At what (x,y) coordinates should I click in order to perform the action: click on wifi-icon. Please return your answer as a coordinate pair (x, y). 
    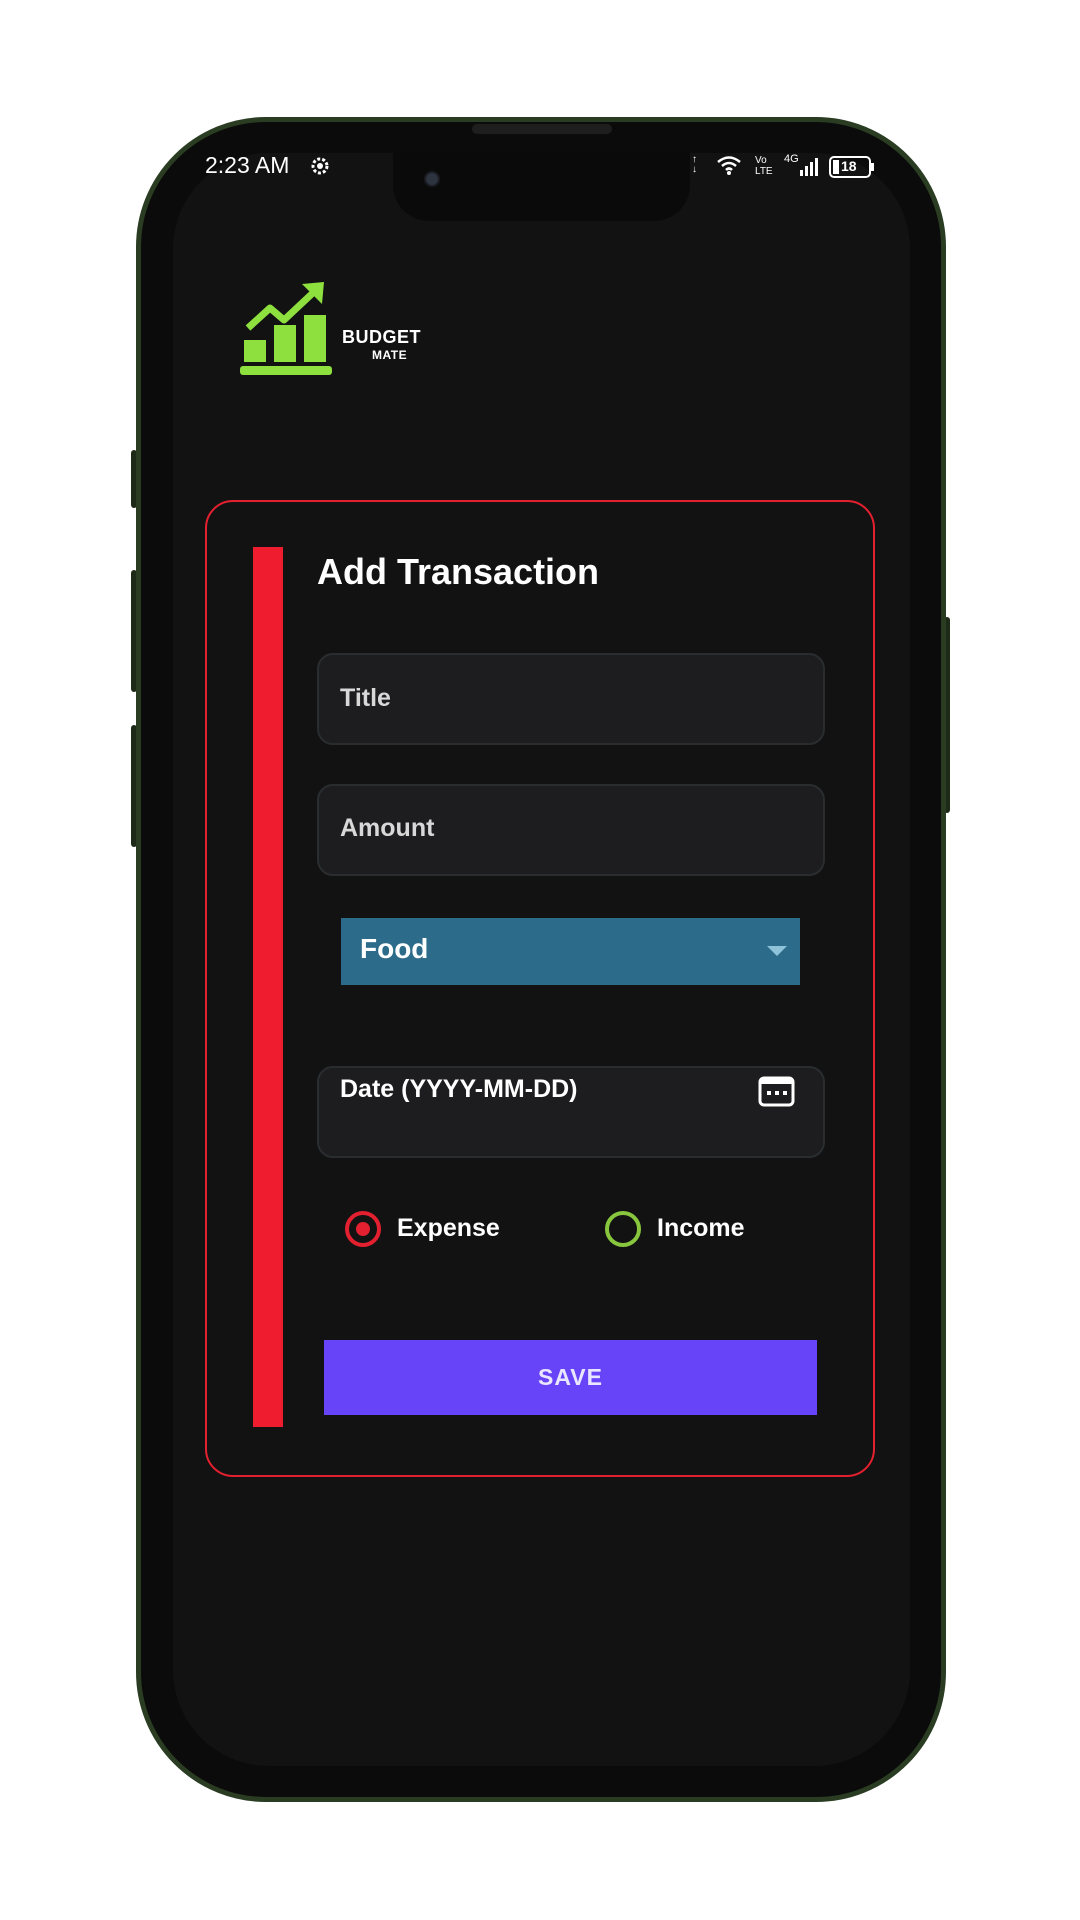
    Looking at the image, I should click on (729, 165).